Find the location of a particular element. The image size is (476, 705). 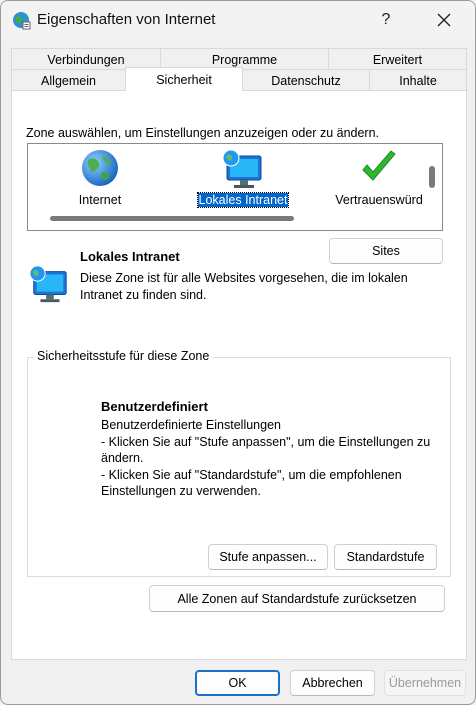

selected-zone-title: Lokales Intranet is located at coordinates (130, 256).